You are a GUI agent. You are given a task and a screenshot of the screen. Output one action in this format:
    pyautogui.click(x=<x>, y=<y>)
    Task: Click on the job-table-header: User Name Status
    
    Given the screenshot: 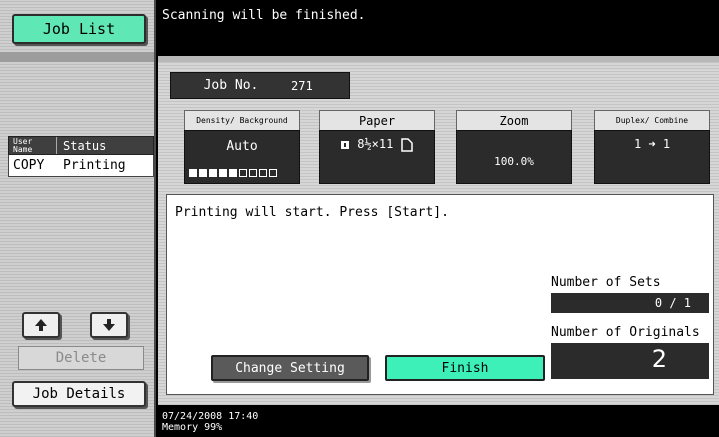 What is the action you would take?
    pyautogui.click(x=81, y=145)
    